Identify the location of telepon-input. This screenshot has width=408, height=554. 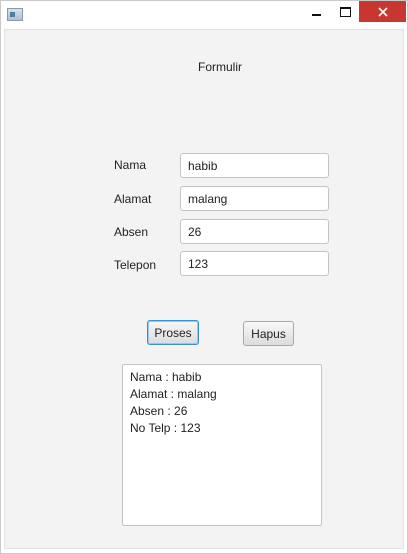
(254, 263).